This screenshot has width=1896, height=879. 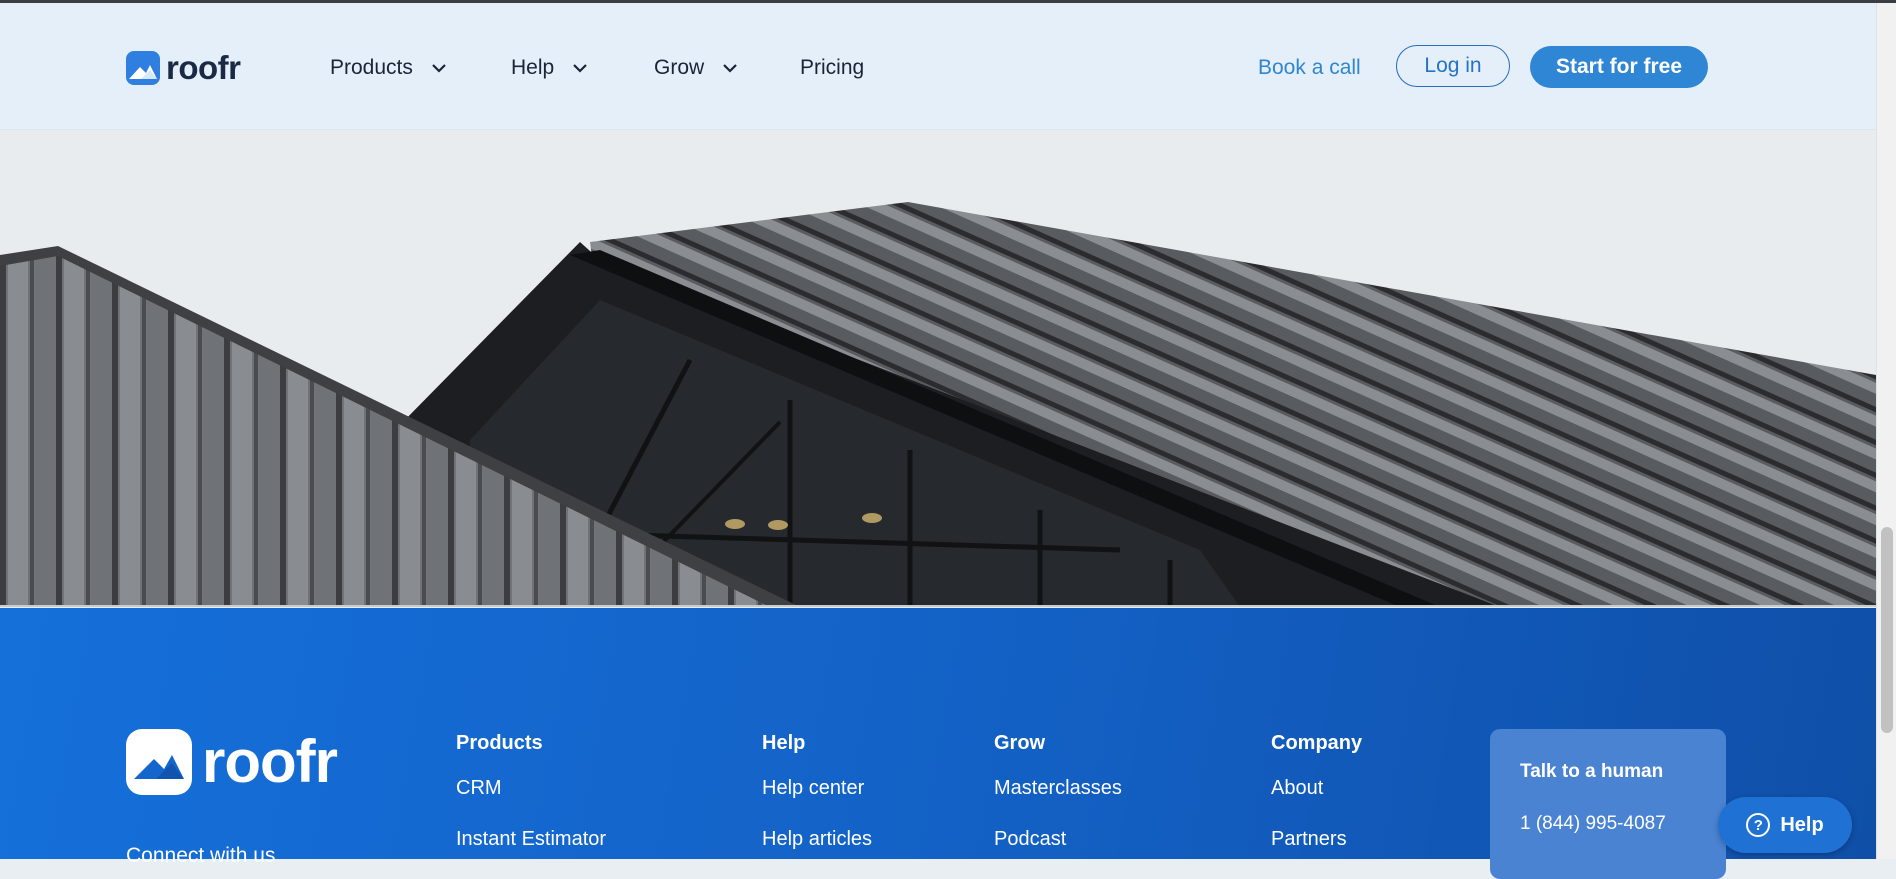 What do you see at coordinates (371, 67) in the screenshot?
I see `nav-products-label: Products` at bounding box center [371, 67].